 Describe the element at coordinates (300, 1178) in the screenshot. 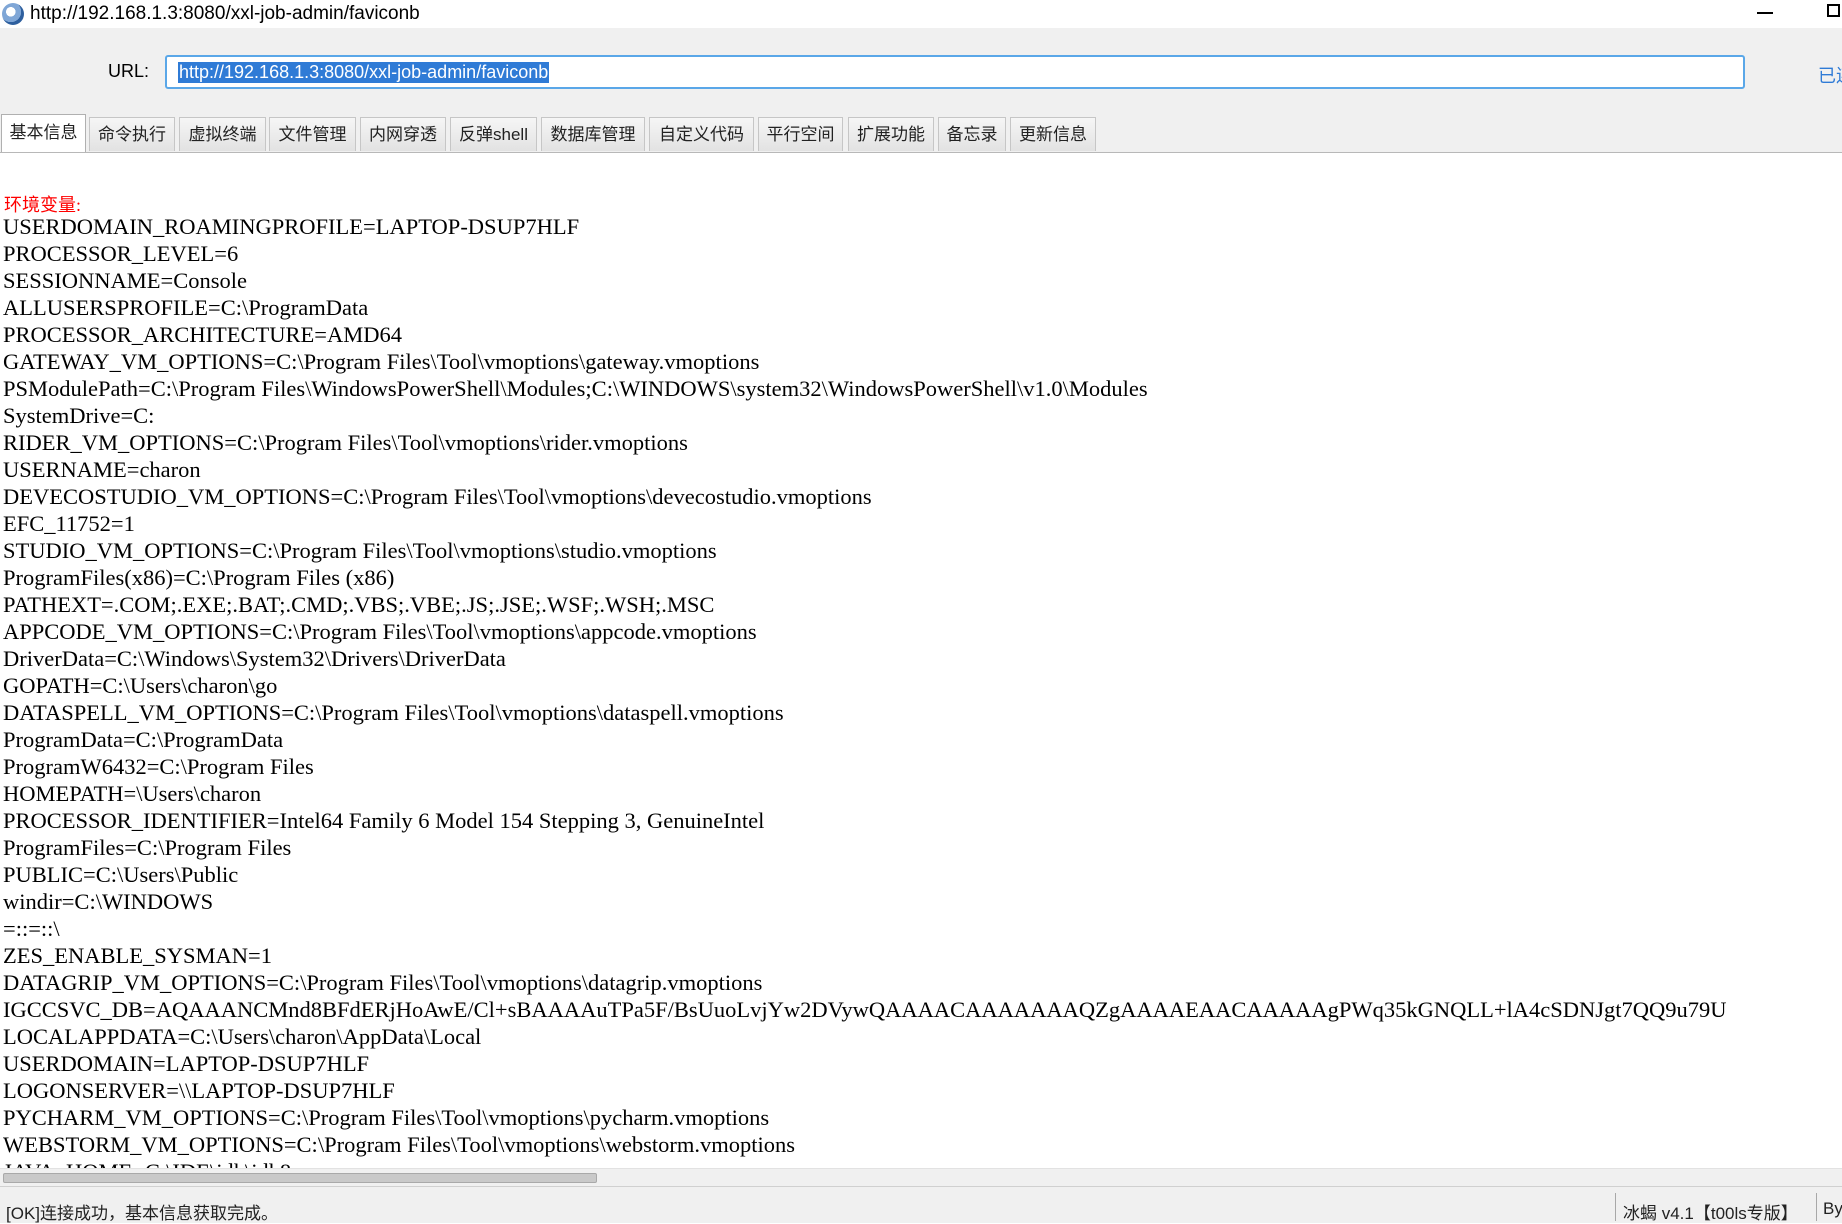

I see `scrollbar-thumb` at that location.